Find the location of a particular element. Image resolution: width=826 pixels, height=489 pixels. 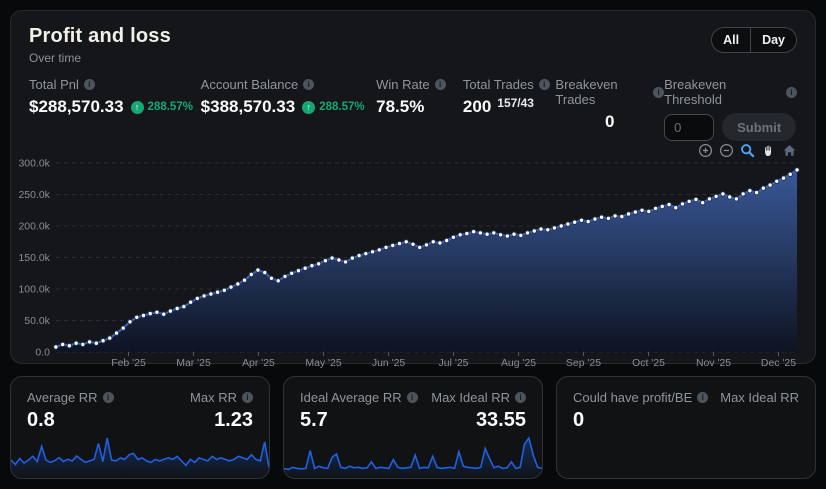

svg-text: Nov '25 is located at coordinates (713, 363).